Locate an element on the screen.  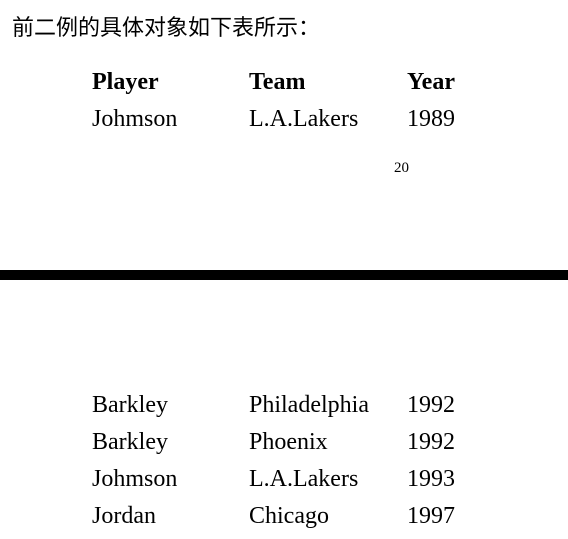
table-row: Johmson L.A.Lakers 1993 is located at coordinates (289, 479).